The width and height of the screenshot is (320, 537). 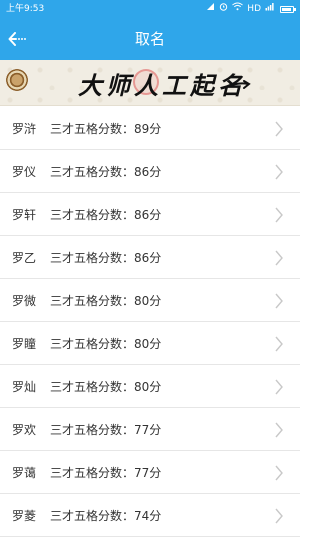 I want to click on name-label: 罗菱, so click(x=24, y=515).